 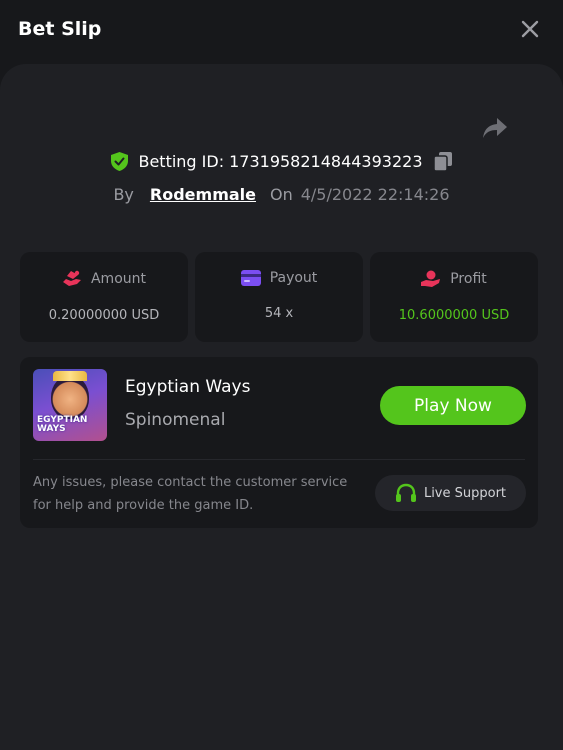 I want to click on amount-icon, so click(x=72, y=279).